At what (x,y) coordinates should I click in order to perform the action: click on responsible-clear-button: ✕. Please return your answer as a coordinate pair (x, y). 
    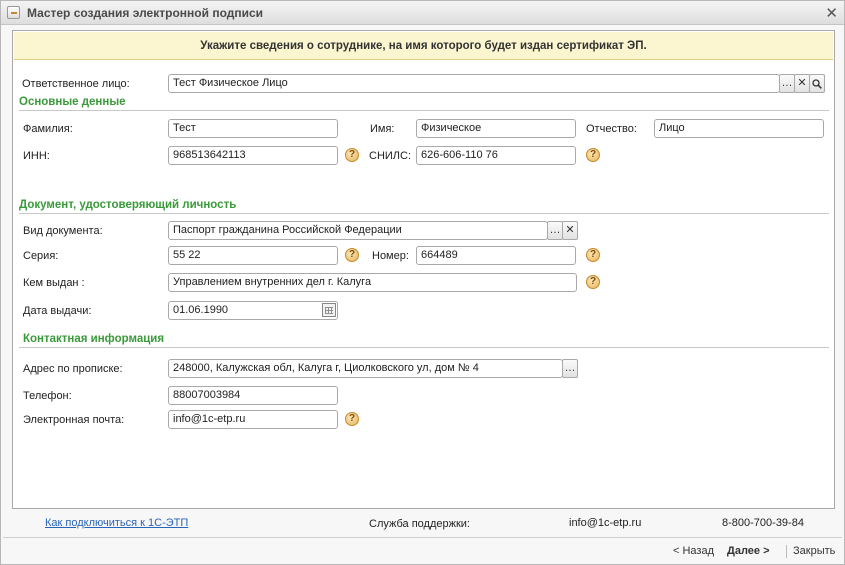
    Looking at the image, I should click on (802, 83).